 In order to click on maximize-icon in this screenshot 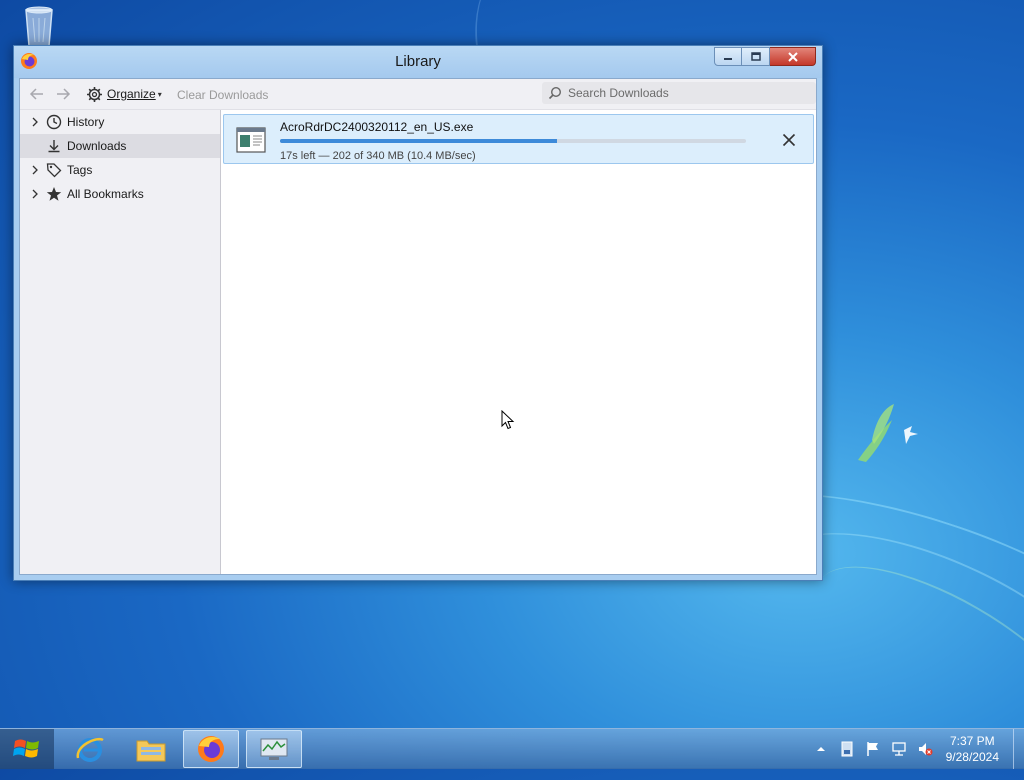, I will do `click(755, 56)`.